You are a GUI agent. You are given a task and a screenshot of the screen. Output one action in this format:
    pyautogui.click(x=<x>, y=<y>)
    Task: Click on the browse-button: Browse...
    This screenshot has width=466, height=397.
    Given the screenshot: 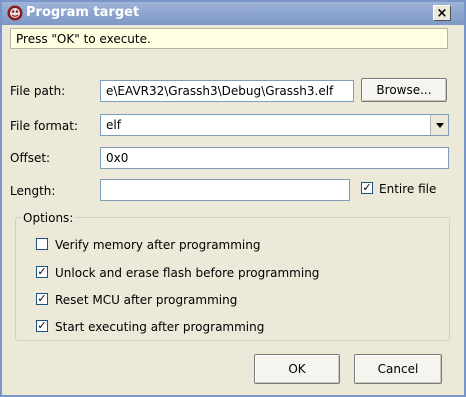 What is the action you would take?
    pyautogui.click(x=404, y=90)
    